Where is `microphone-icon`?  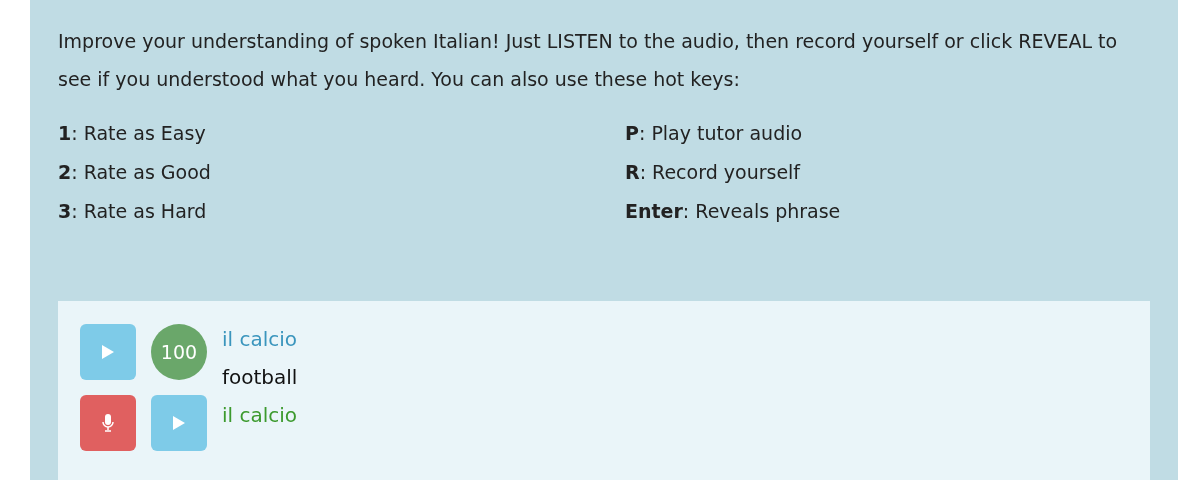
microphone-icon is located at coordinates (108, 423).